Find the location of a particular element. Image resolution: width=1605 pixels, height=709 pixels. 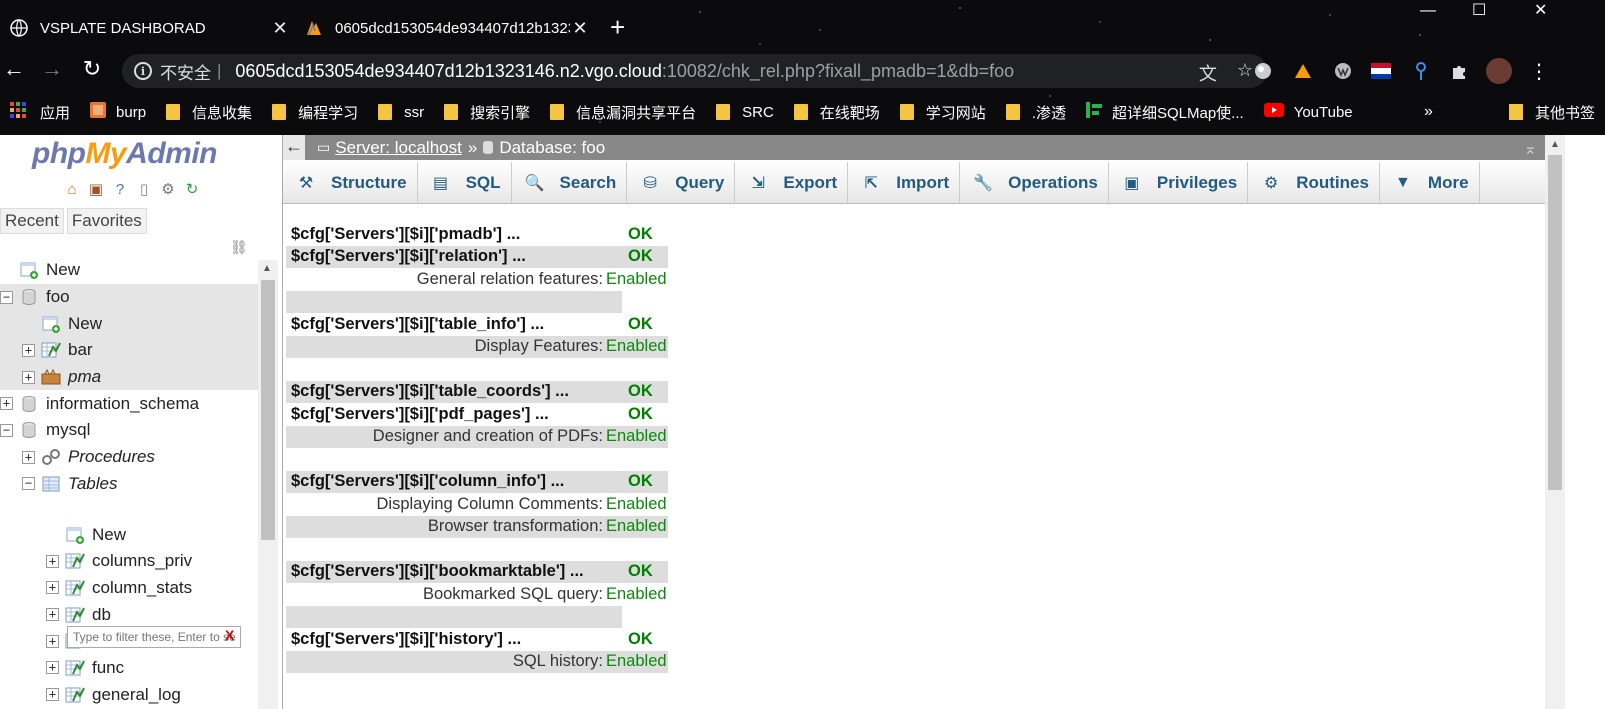

extensions-puzzle-icon is located at coordinates (1459, 71).